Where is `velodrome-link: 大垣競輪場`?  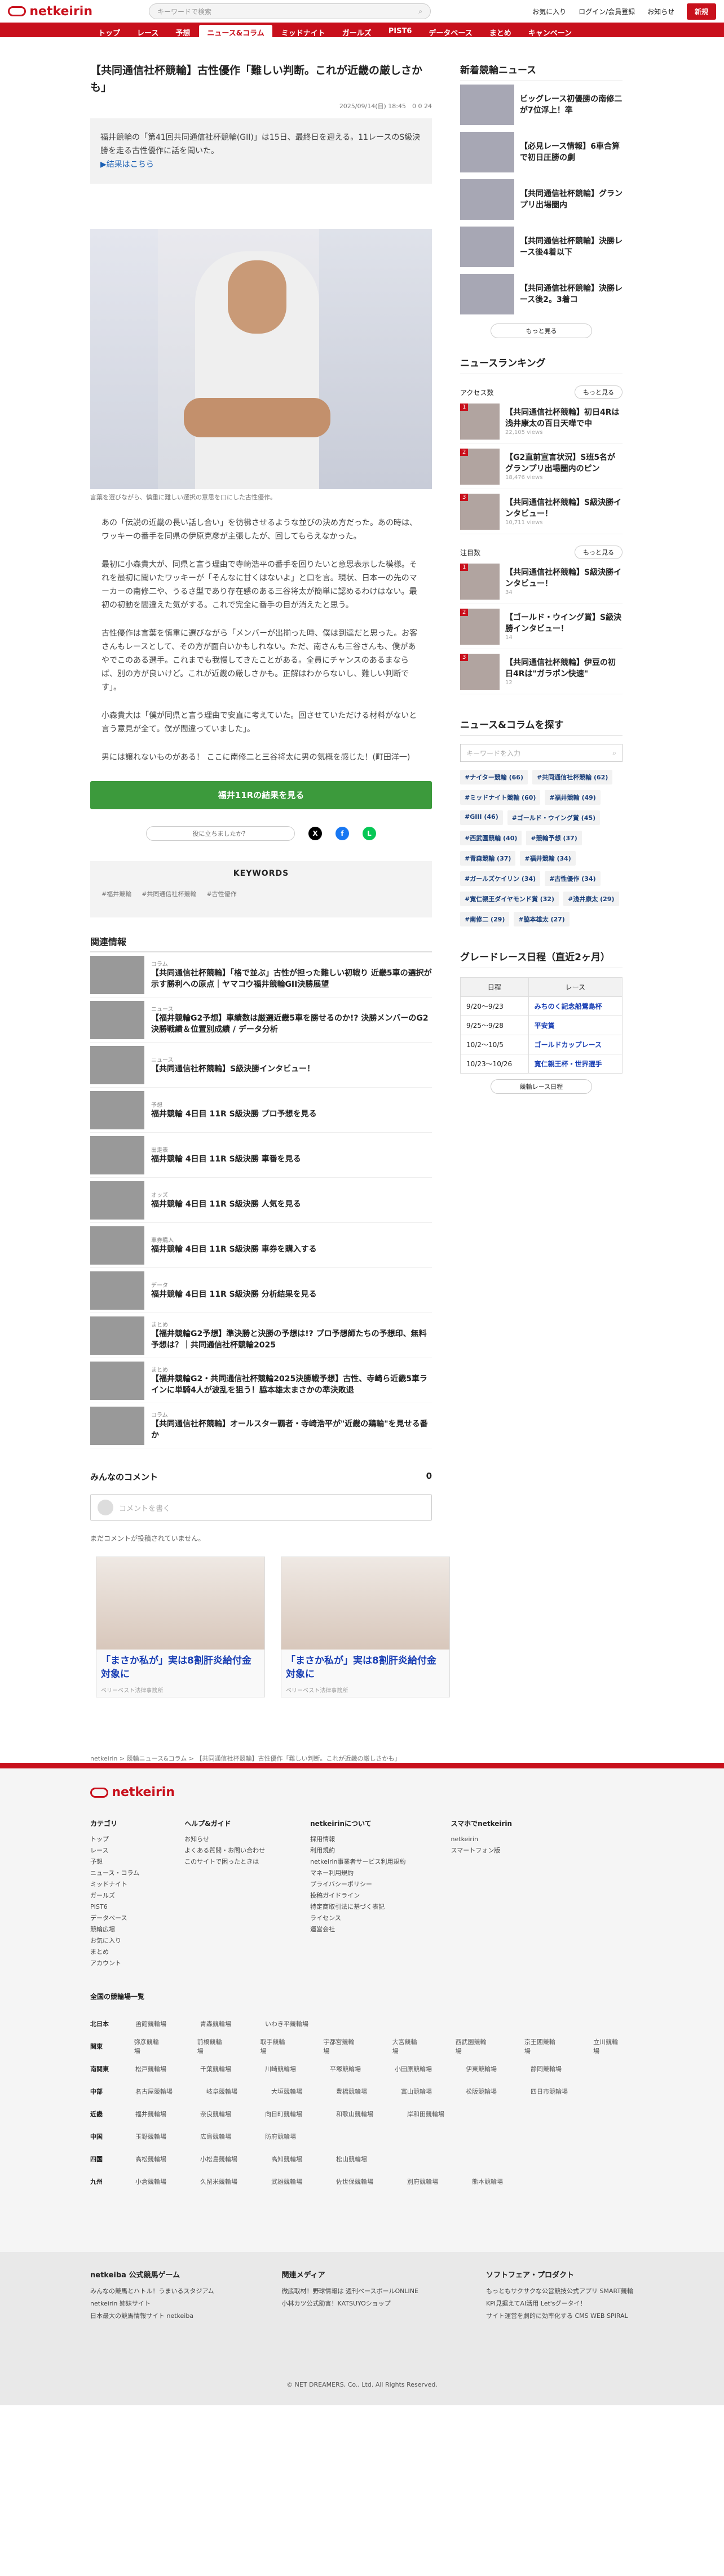 velodrome-link: 大垣競輪場 is located at coordinates (286, 2091).